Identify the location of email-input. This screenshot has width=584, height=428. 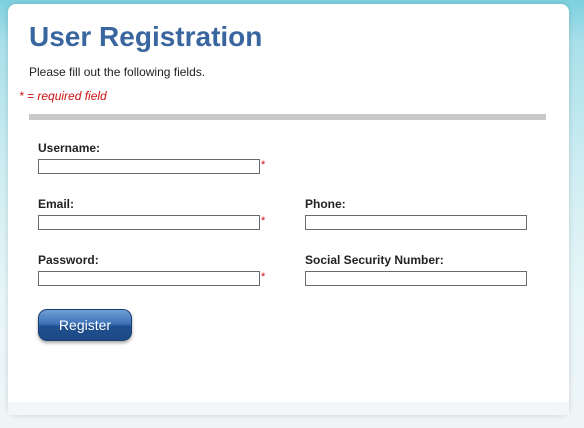
(149, 222).